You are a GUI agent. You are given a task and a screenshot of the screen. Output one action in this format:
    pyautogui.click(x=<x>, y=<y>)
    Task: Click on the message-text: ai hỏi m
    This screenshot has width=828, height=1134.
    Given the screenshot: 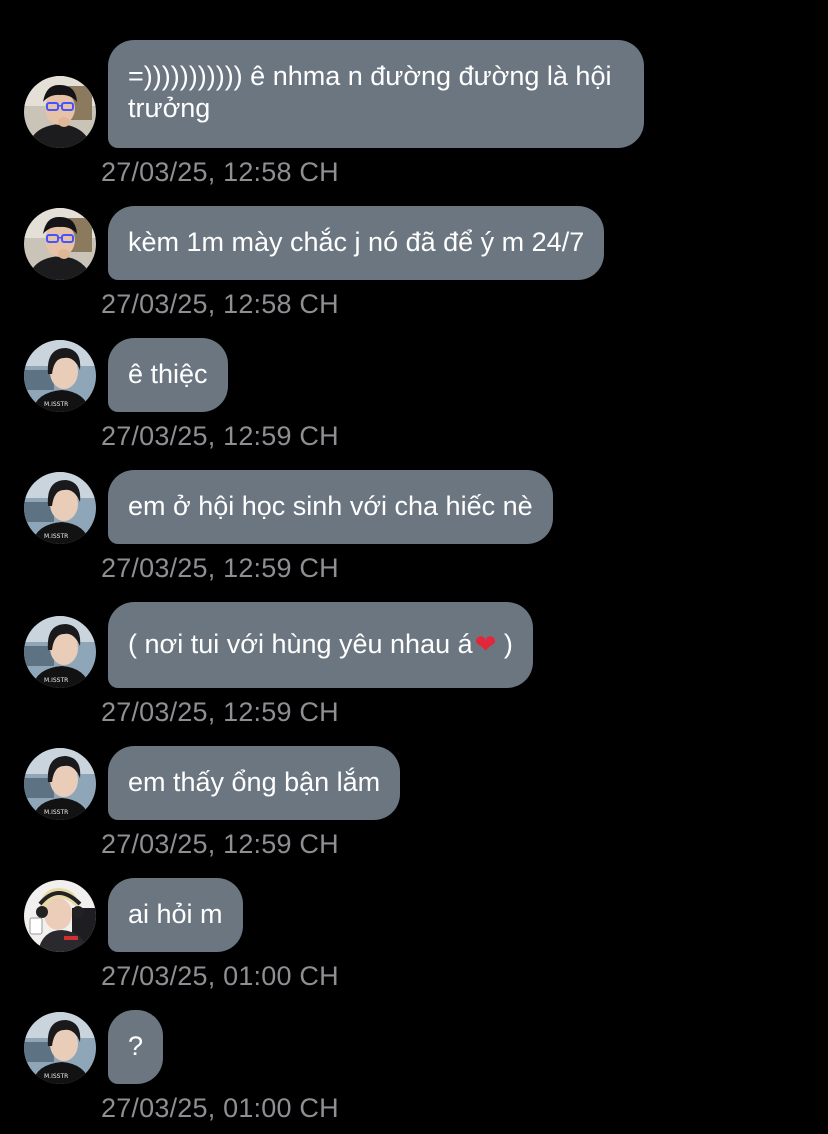 What is the action you would take?
    pyautogui.click(x=175, y=914)
    